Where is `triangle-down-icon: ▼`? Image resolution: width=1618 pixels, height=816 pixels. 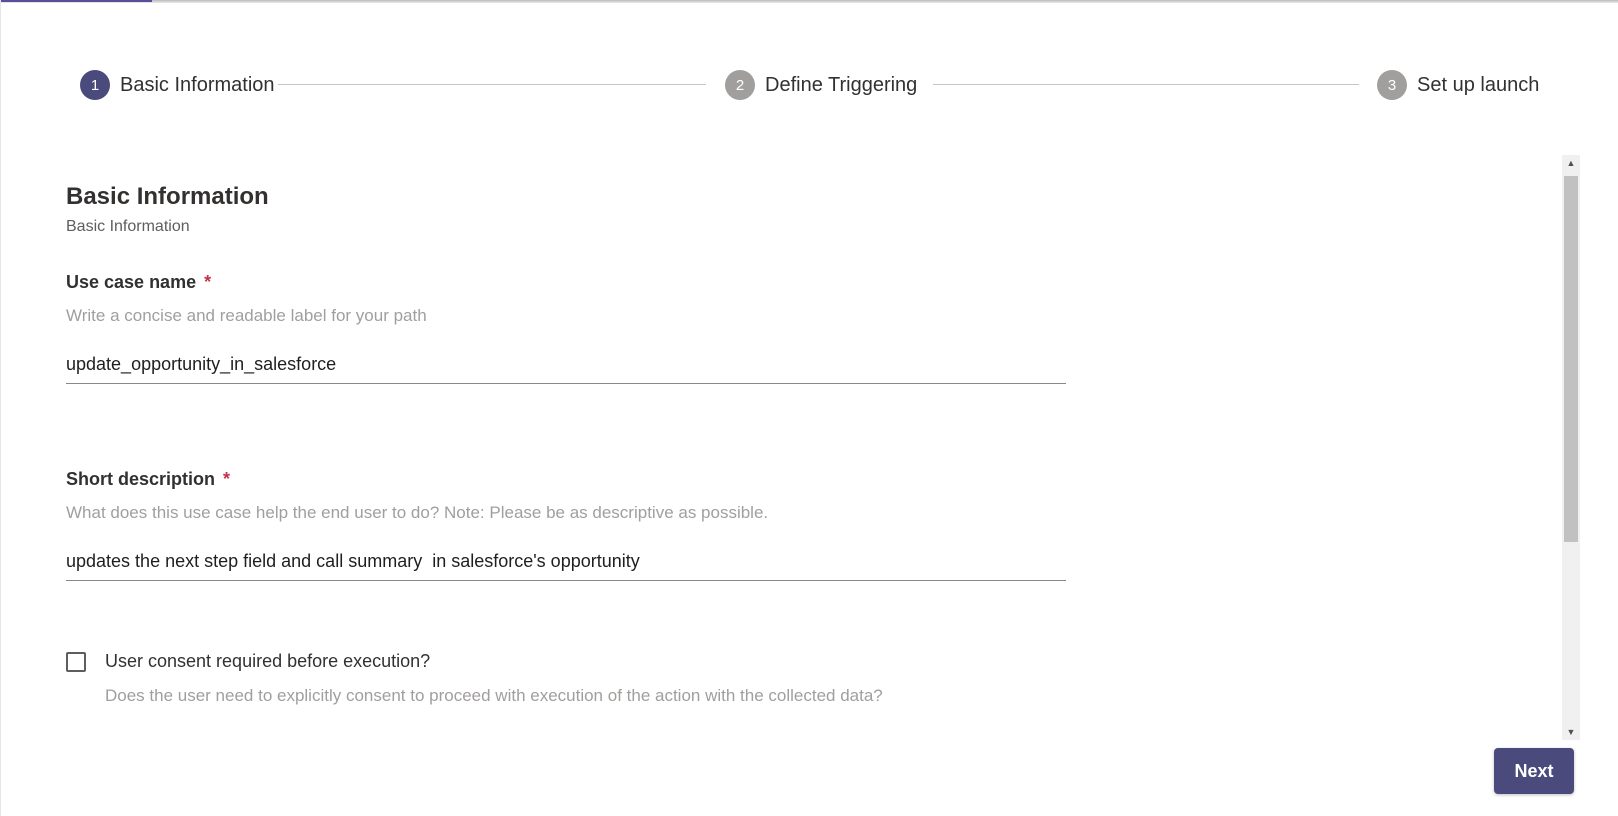 triangle-down-icon: ▼ is located at coordinates (1571, 732).